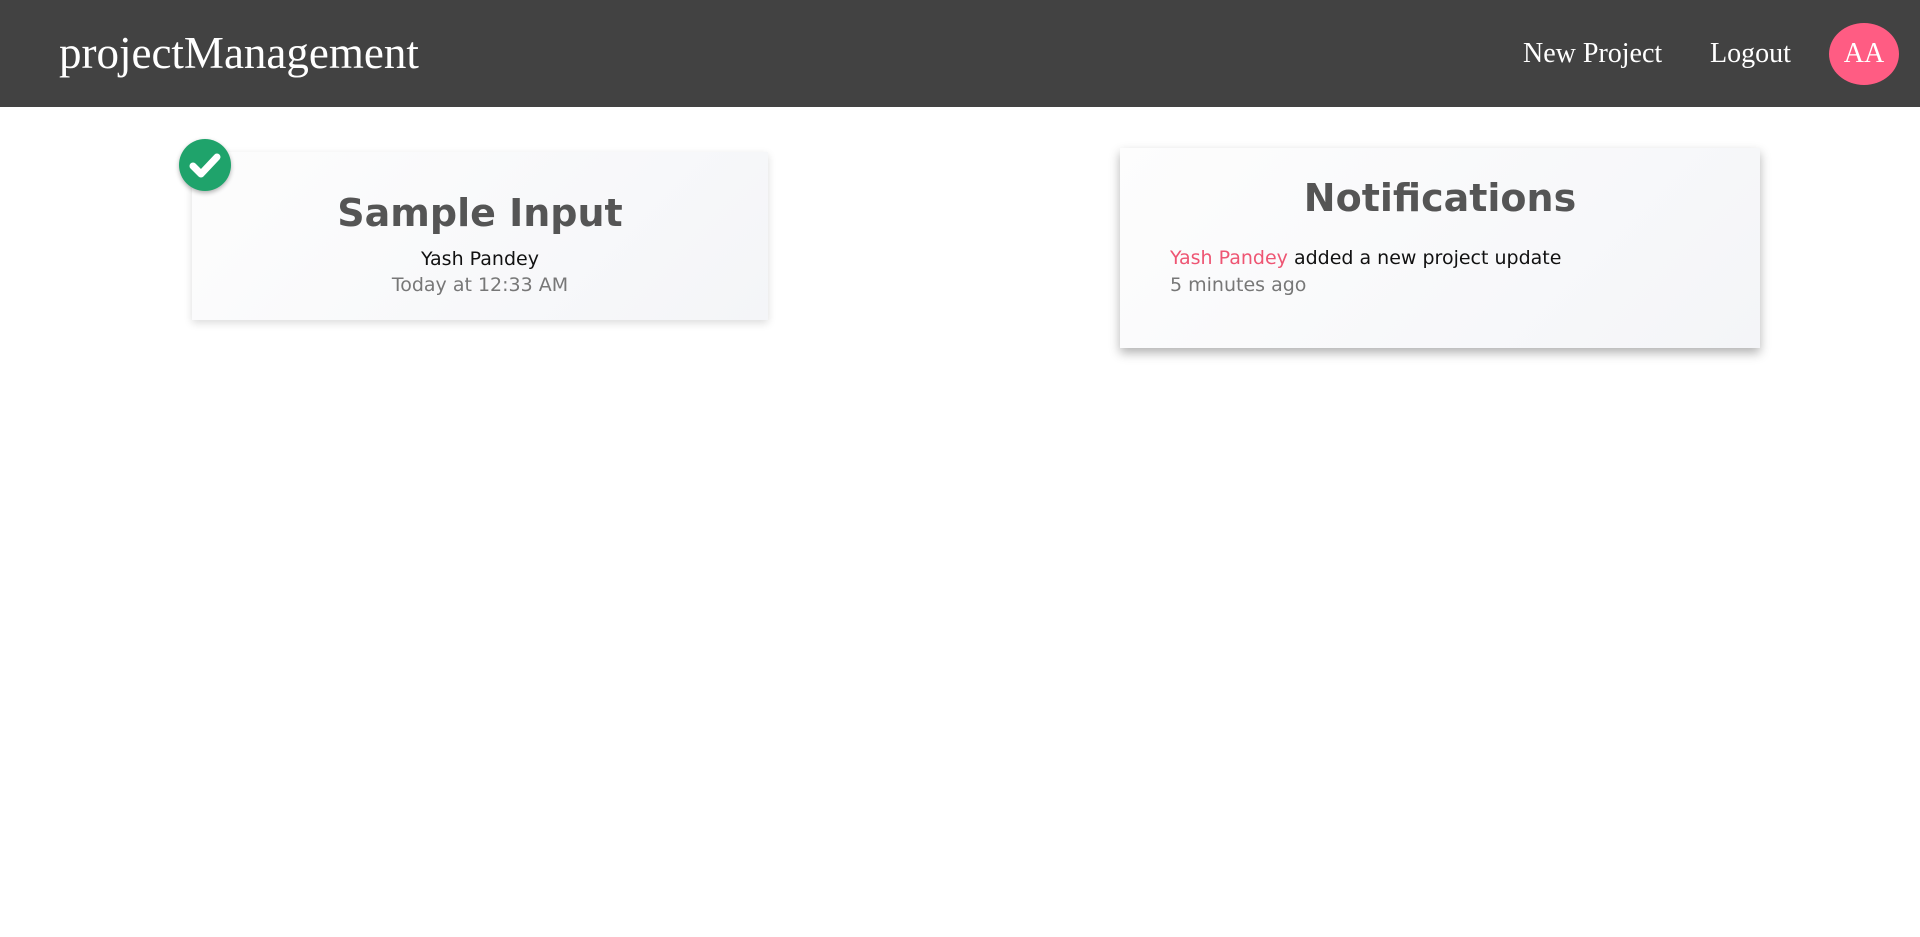 This screenshot has height=937, width=1920. What do you see at coordinates (1440, 198) in the screenshot?
I see `notifications-title: Notifications` at bounding box center [1440, 198].